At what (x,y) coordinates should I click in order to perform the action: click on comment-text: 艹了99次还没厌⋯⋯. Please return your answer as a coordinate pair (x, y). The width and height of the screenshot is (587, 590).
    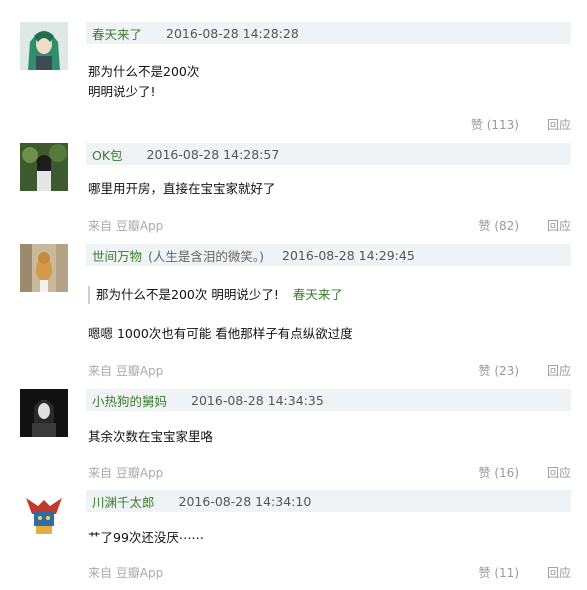
    Looking at the image, I should click on (146, 537).